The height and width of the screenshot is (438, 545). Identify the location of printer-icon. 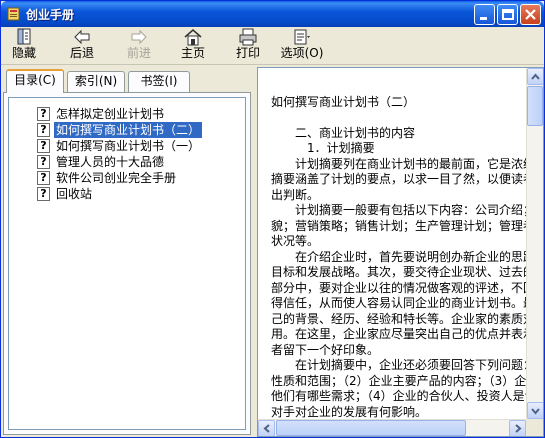
(248, 37).